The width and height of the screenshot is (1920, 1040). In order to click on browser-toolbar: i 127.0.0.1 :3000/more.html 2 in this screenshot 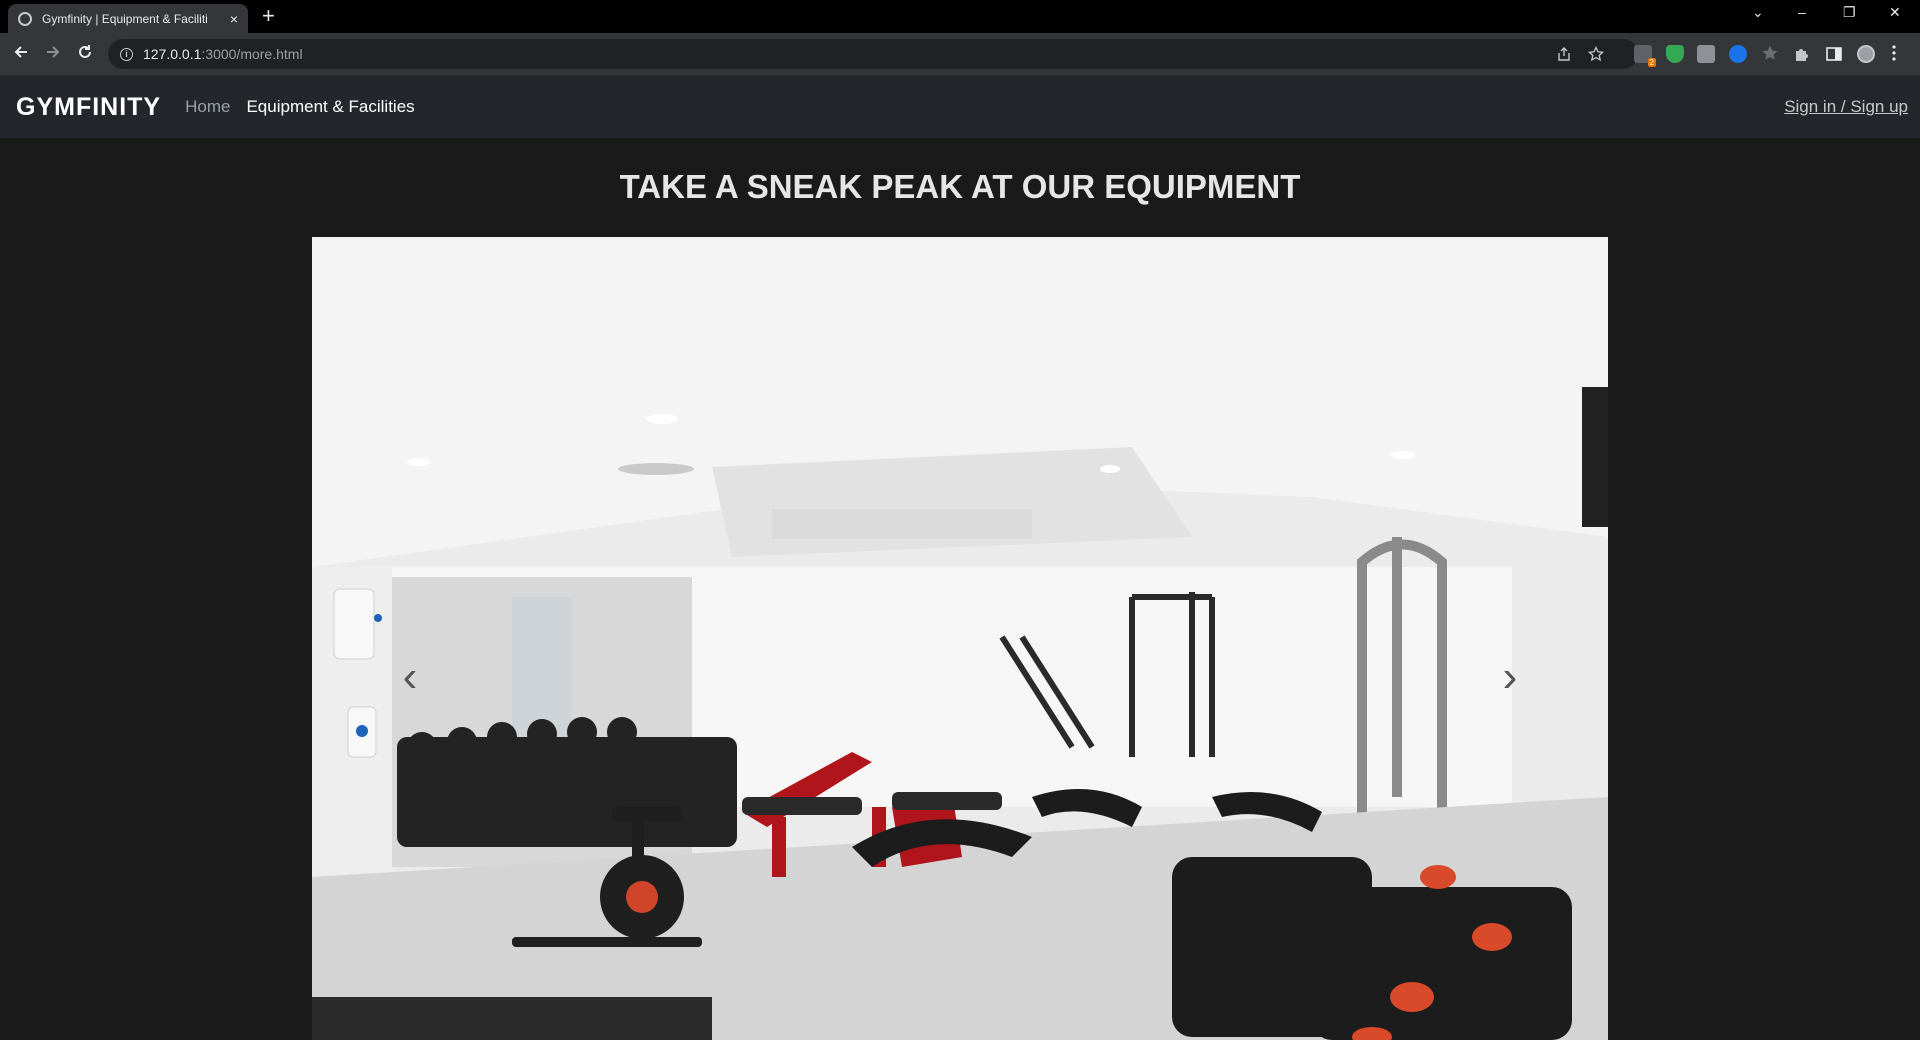, I will do `click(960, 54)`.